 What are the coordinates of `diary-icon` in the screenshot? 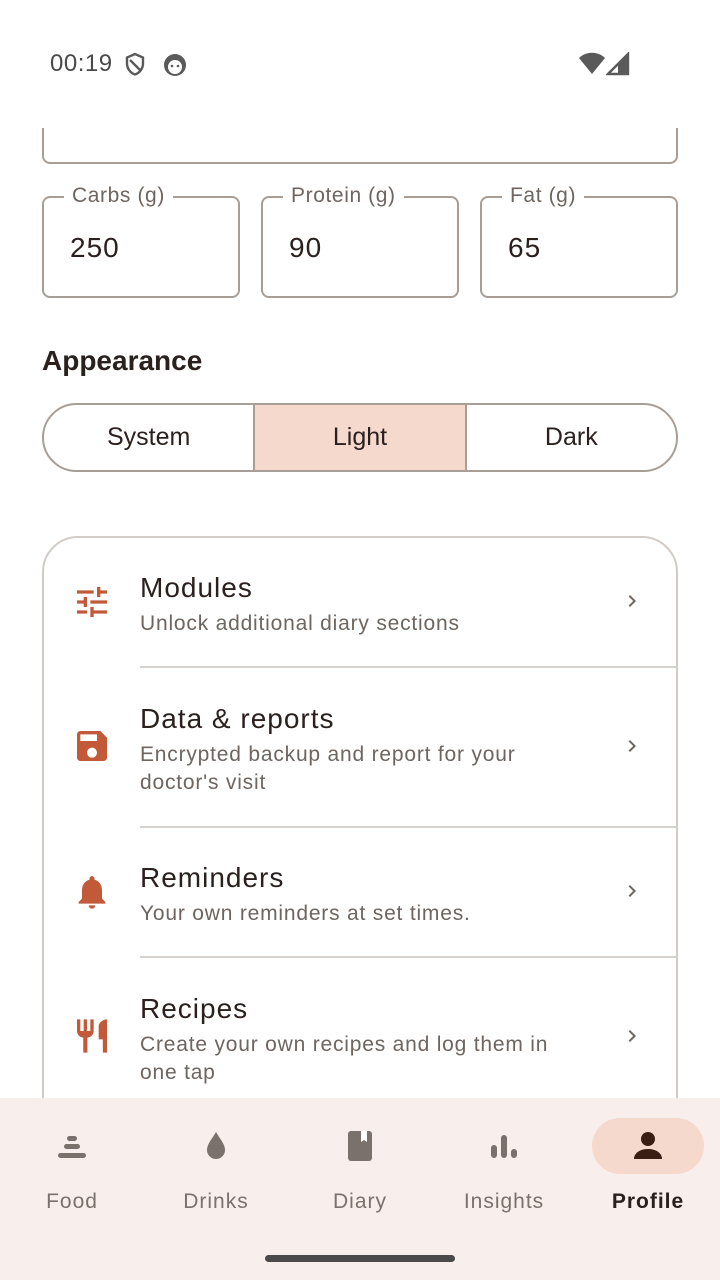 It's located at (360, 1146).